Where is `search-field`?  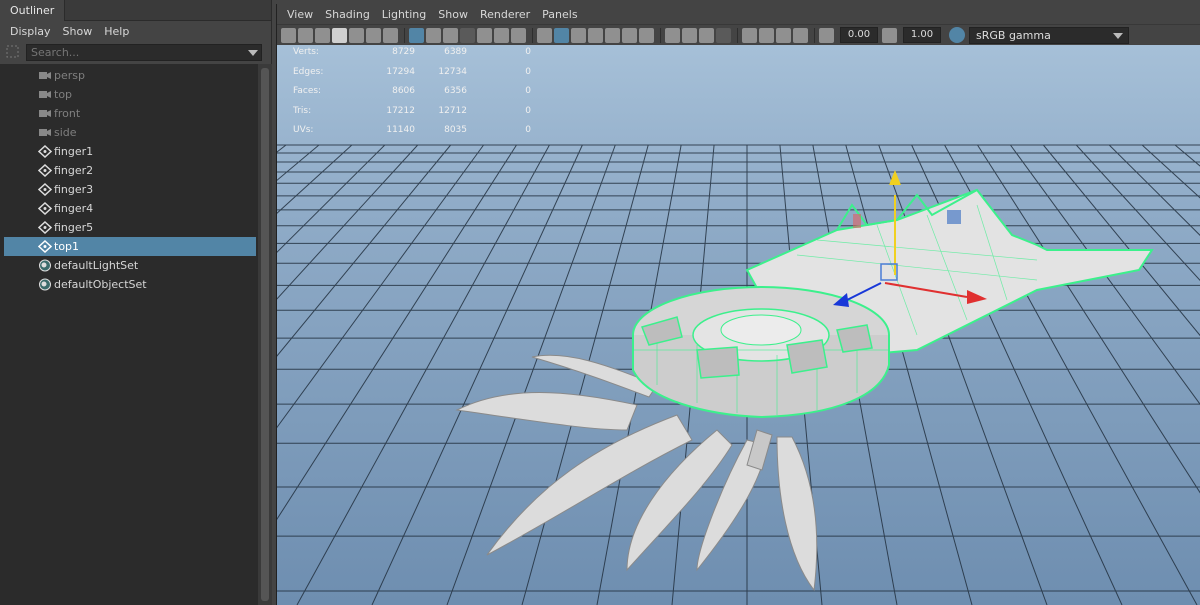 search-field is located at coordinates (144, 52).